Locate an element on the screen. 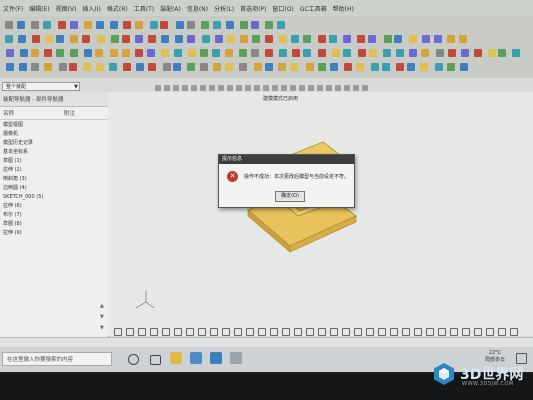  navigator-item: 摄像机 is located at coordinates (54, 133).